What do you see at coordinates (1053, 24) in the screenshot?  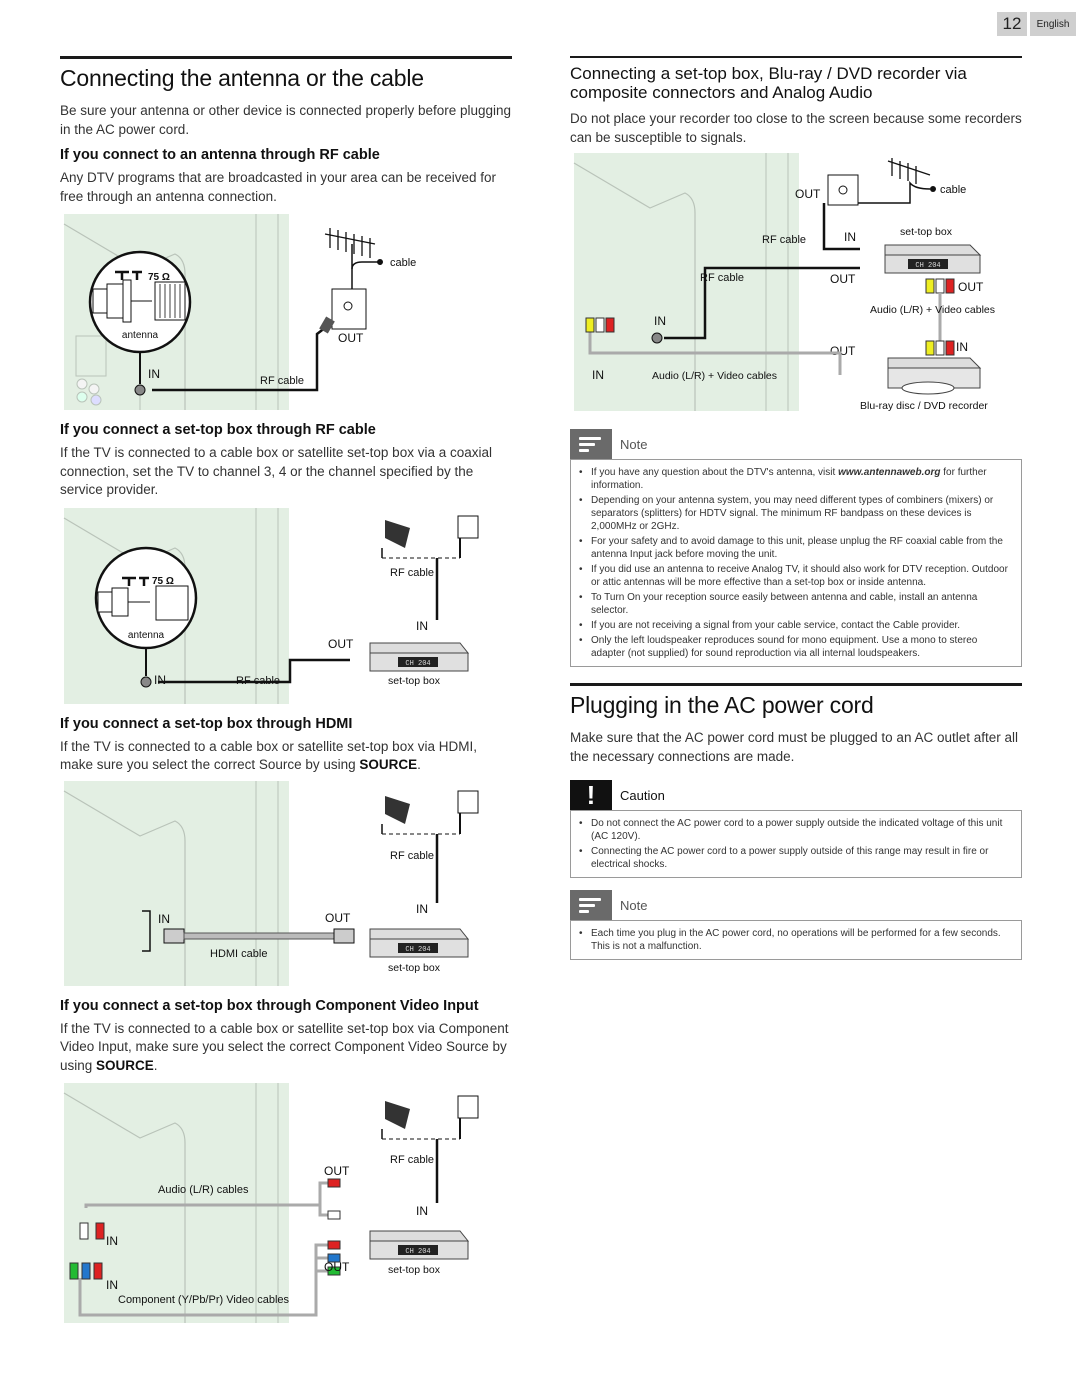 I see `language-tab: English` at bounding box center [1053, 24].